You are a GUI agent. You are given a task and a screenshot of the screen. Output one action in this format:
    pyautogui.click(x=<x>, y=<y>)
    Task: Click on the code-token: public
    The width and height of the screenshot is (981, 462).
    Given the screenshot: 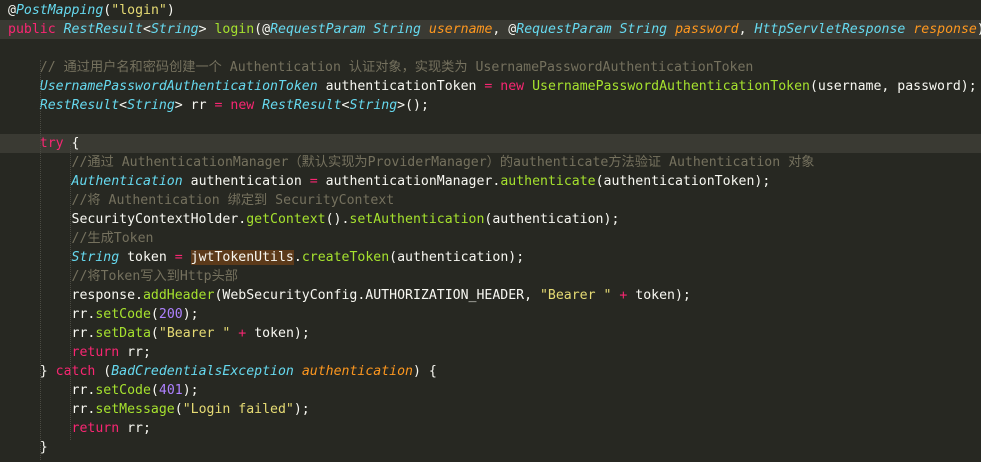 What is the action you would take?
    pyautogui.click(x=36, y=29)
    